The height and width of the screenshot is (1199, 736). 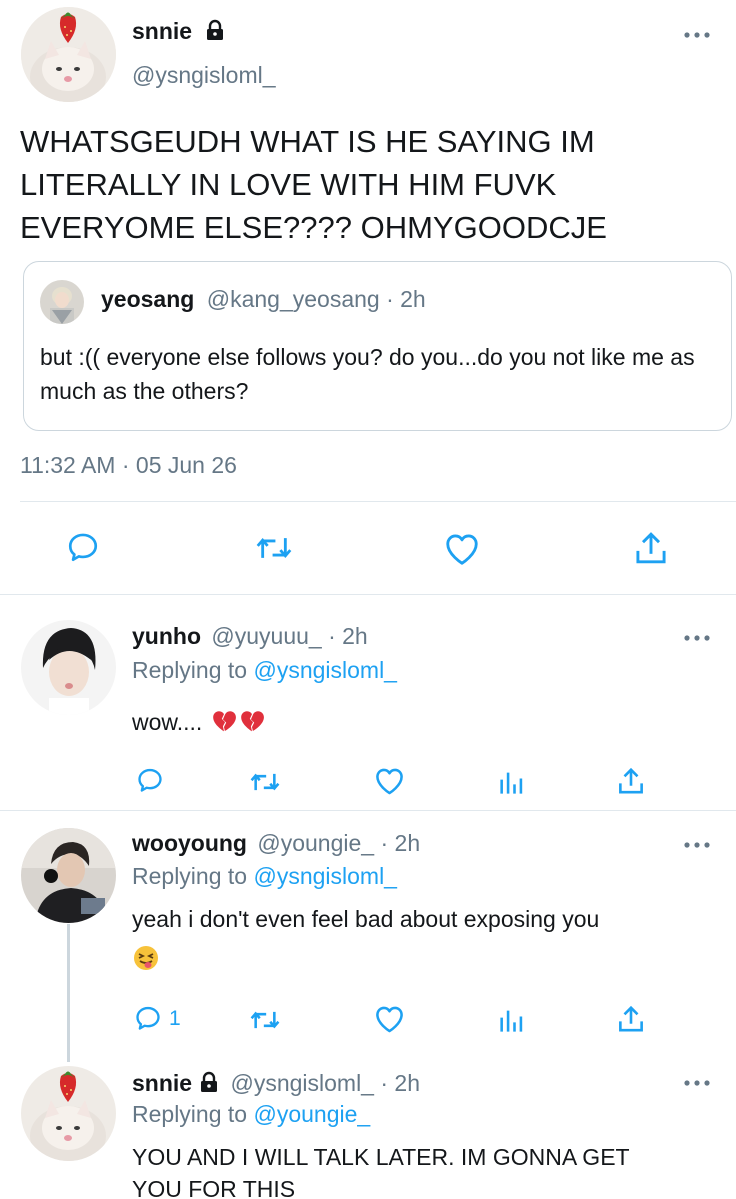 I want to click on reply-author-row: wooyoung @youngie_ · 2h, so click(x=276, y=843).